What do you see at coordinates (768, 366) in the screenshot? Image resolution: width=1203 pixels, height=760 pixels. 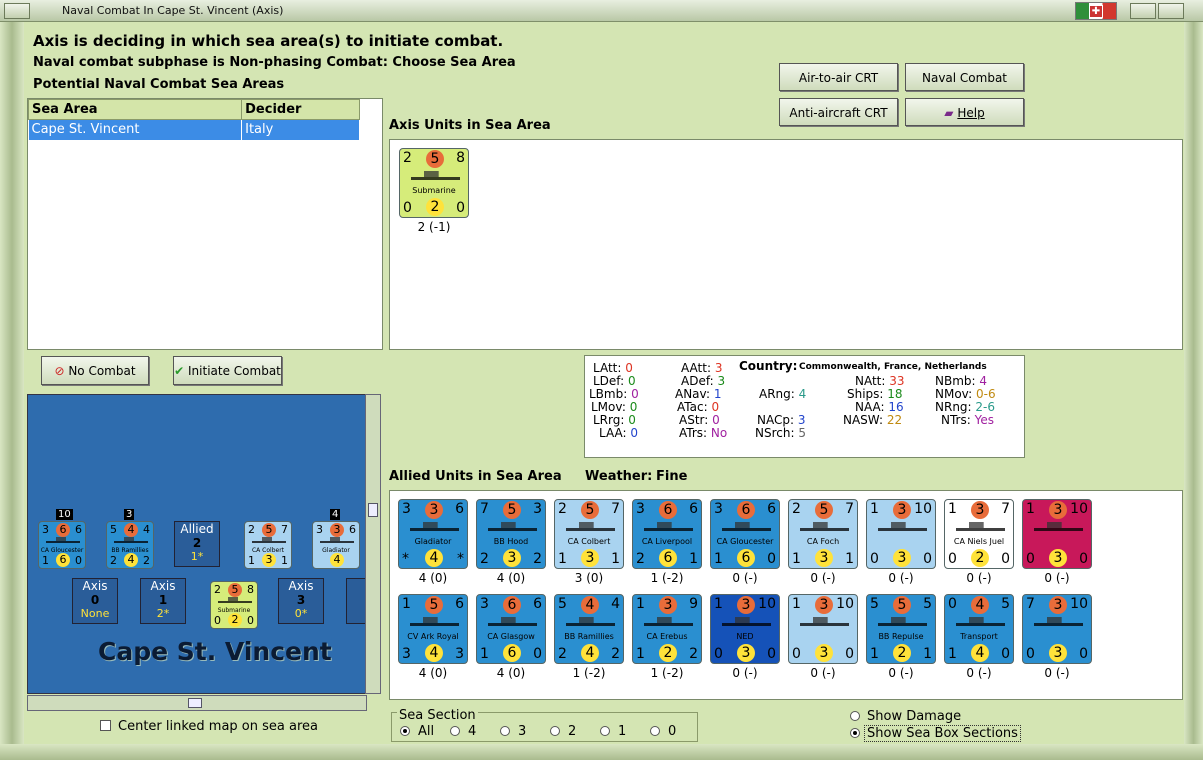 I see `country-label: Country:` at bounding box center [768, 366].